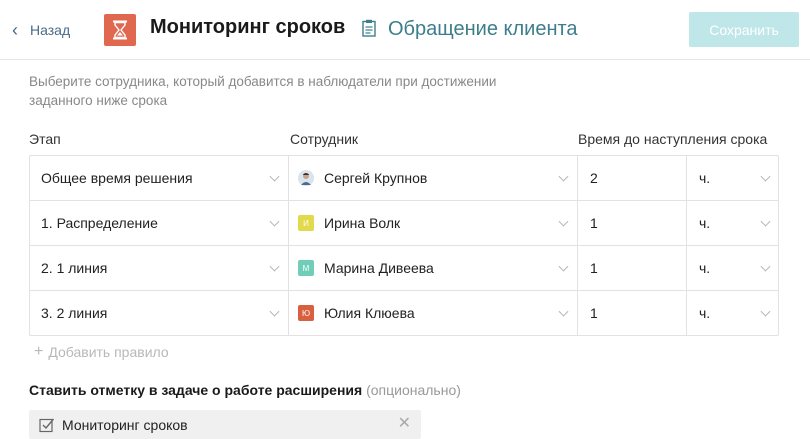 The height and width of the screenshot is (439, 810). Describe the element at coordinates (108, 352) in the screenshot. I see `add-rule-label: Добавить правило` at that location.